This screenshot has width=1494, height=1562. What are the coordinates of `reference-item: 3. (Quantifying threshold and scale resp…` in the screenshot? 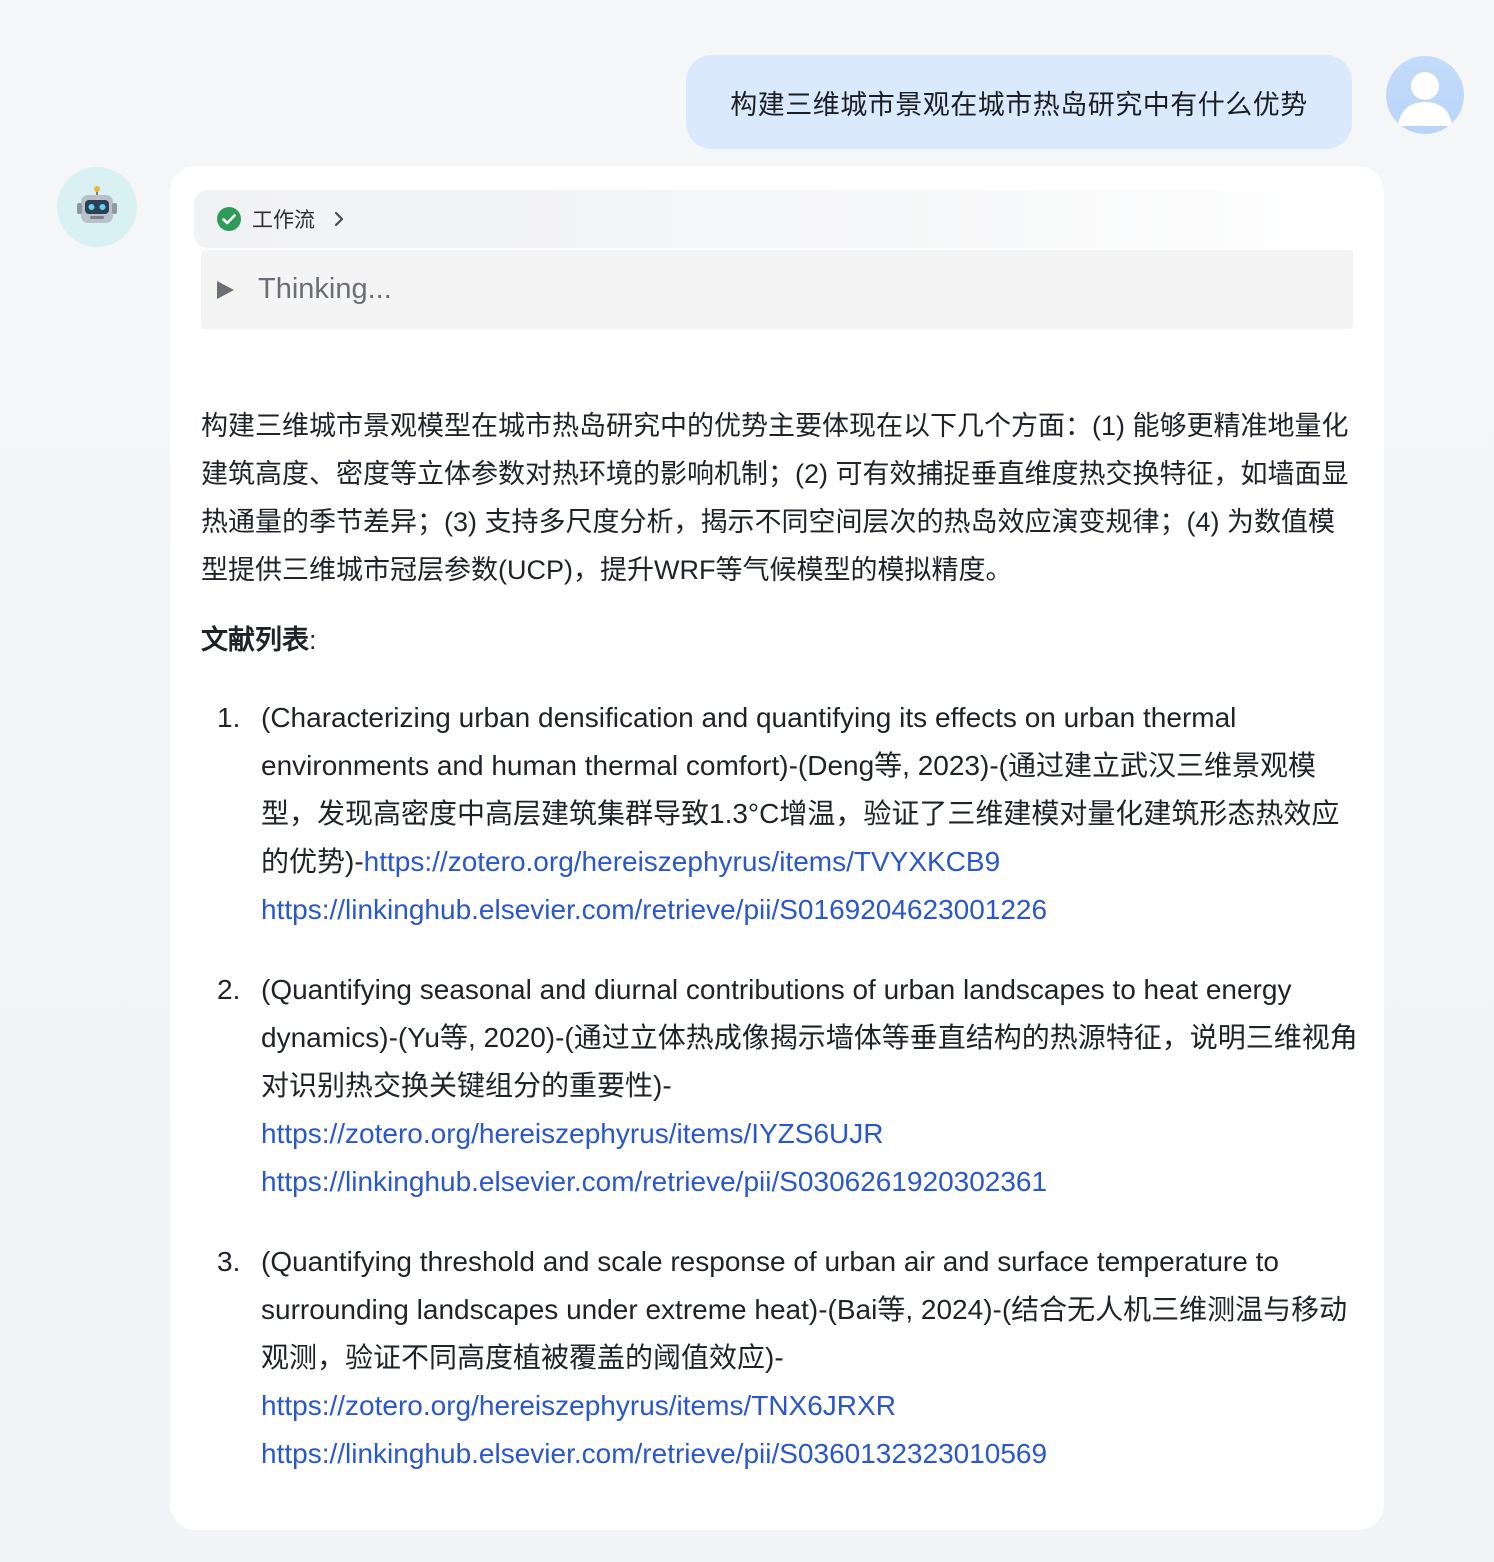 It's located at (780, 1358).